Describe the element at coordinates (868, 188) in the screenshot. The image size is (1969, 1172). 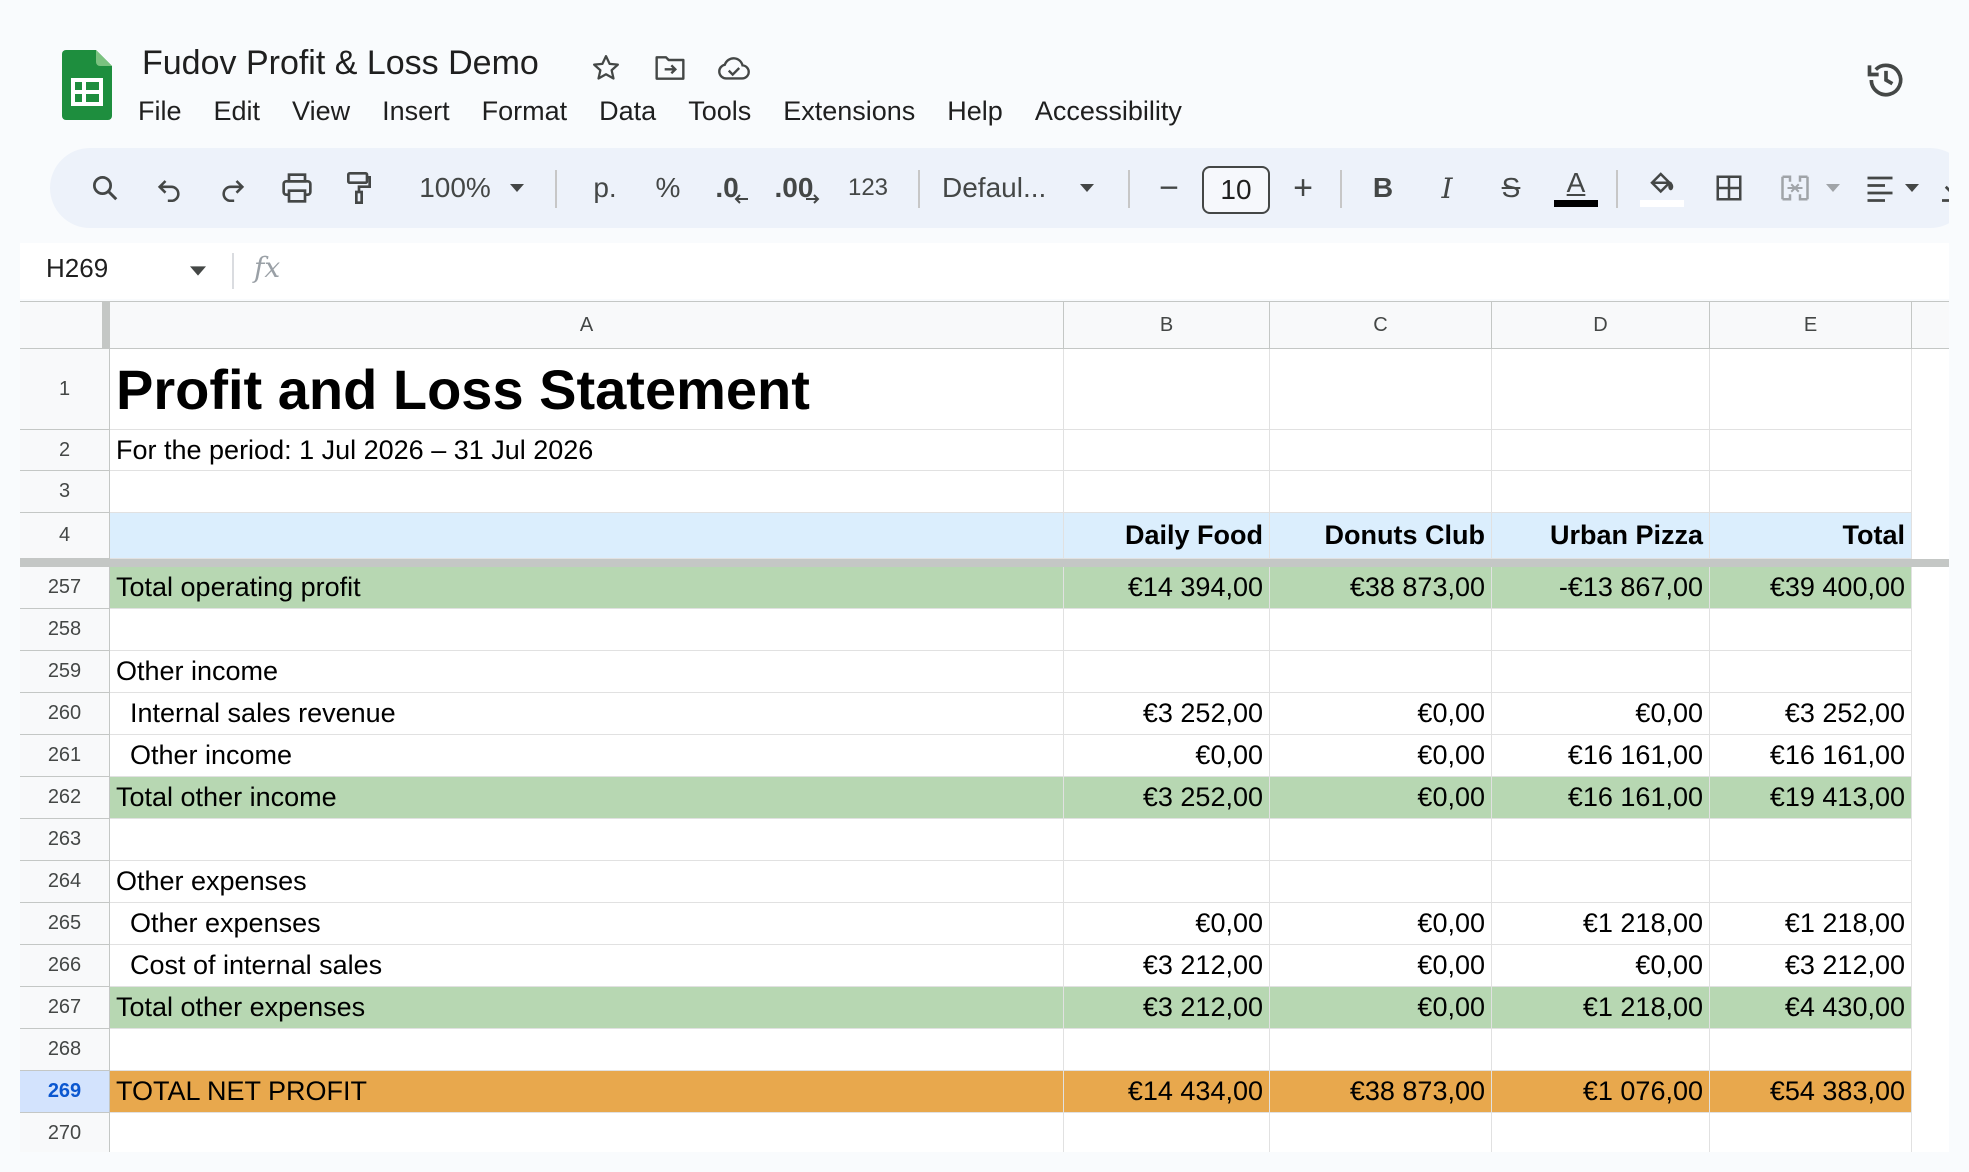
I see `more-formats-button: 123` at that location.